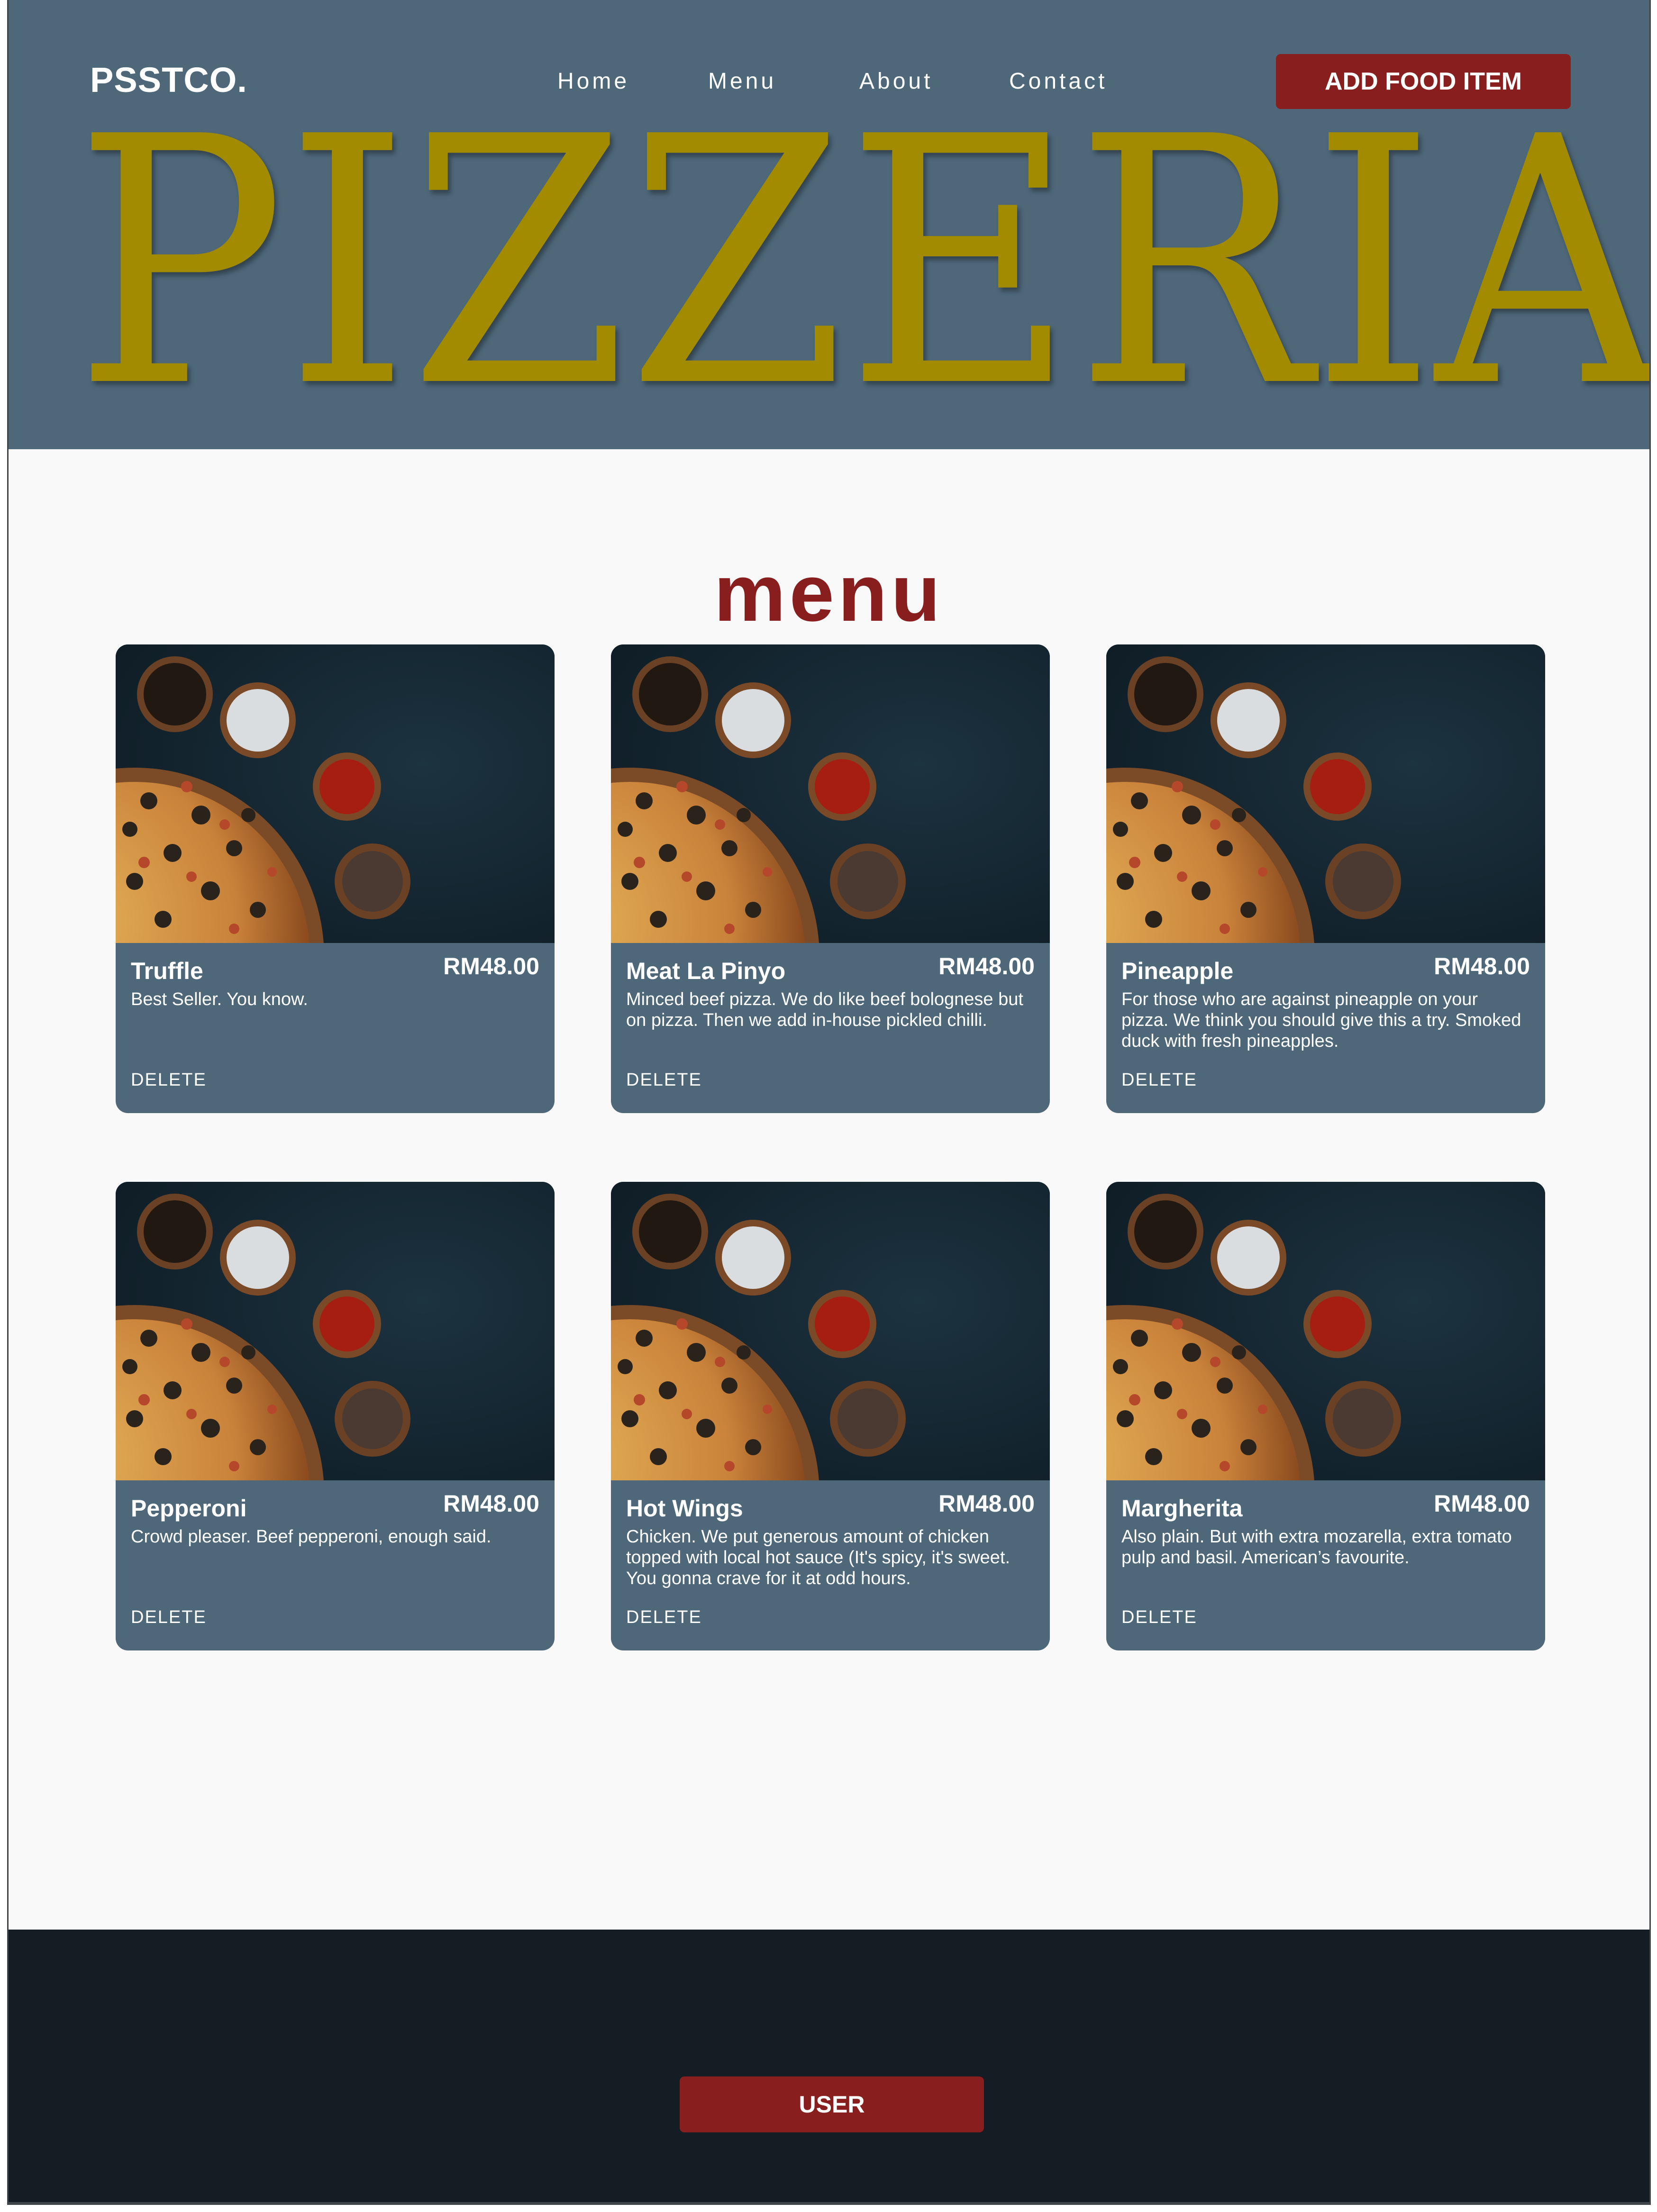 The height and width of the screenshot is (2212, 1657). What do you see at coordinates (829, 593) in the screenshot?
I see `menu-heading: menu` at bounding box center [829, 593].